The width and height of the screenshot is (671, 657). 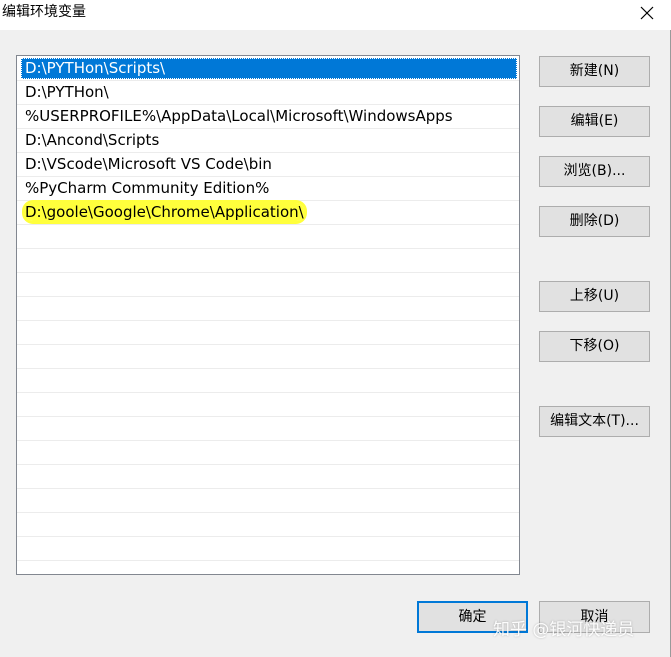 What do you see at coordinates (268, 141) in the screenshot?
I see `list-item: D:\Ancond\Scripts` at bounding box center [268, 141].